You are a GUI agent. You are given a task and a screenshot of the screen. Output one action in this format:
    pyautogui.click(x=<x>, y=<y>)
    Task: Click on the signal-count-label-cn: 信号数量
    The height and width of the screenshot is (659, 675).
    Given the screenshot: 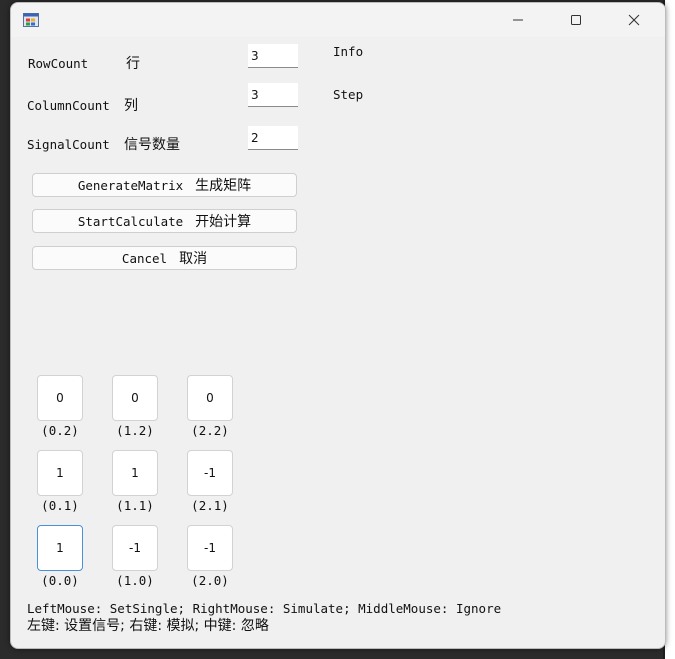 What is the action you would take?
    pyautogui.click(x=152, y=145)
    